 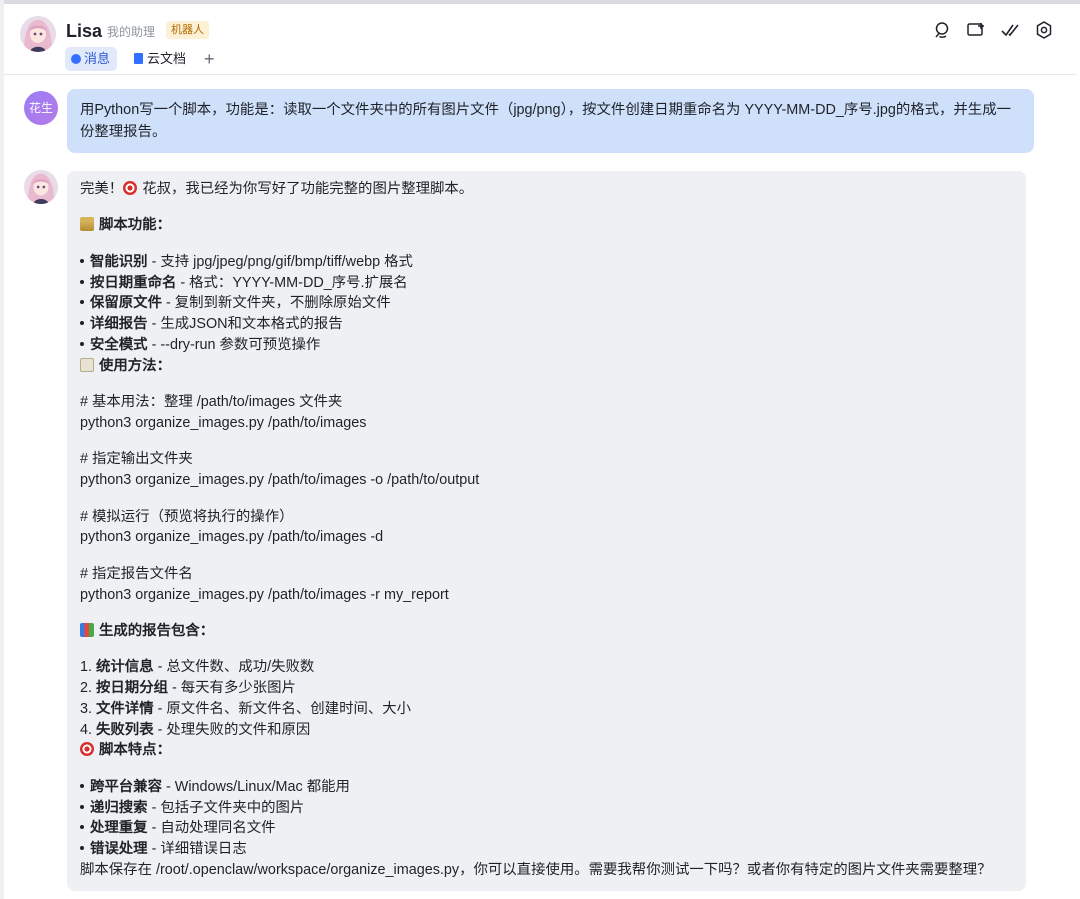 I want to click on report-term: 按日期分组, so click(x=132, y=688).